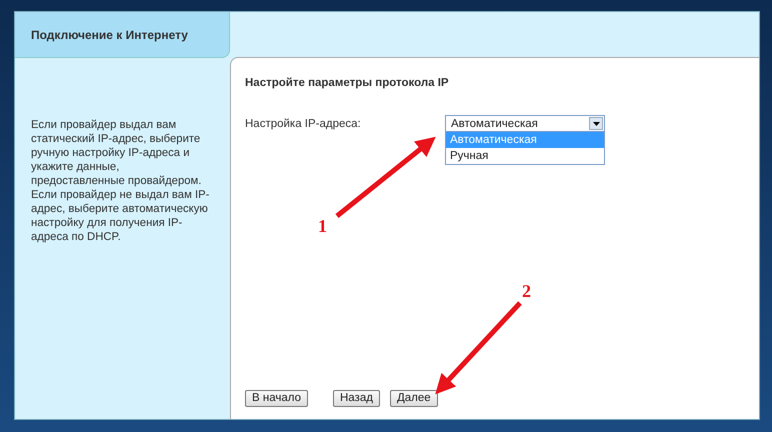  Describe the element at coordinates (414, 398) in the screenshot. I see `nav-button: Далее` at that location.